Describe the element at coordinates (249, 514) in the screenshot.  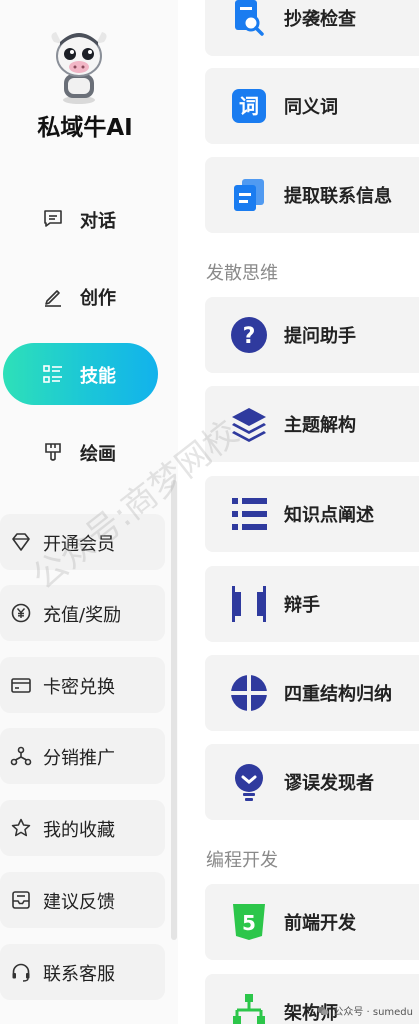
I see `bullet-list-icon` at that location.